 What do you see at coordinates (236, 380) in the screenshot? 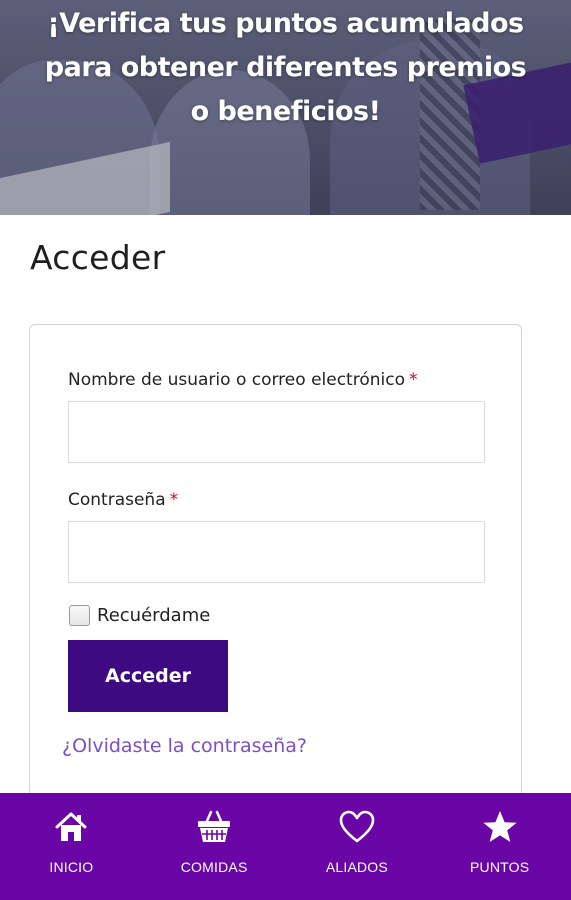
I see `username-label-text: Nombre de usuario o correo electrónico` at bounding box center [236, 380].